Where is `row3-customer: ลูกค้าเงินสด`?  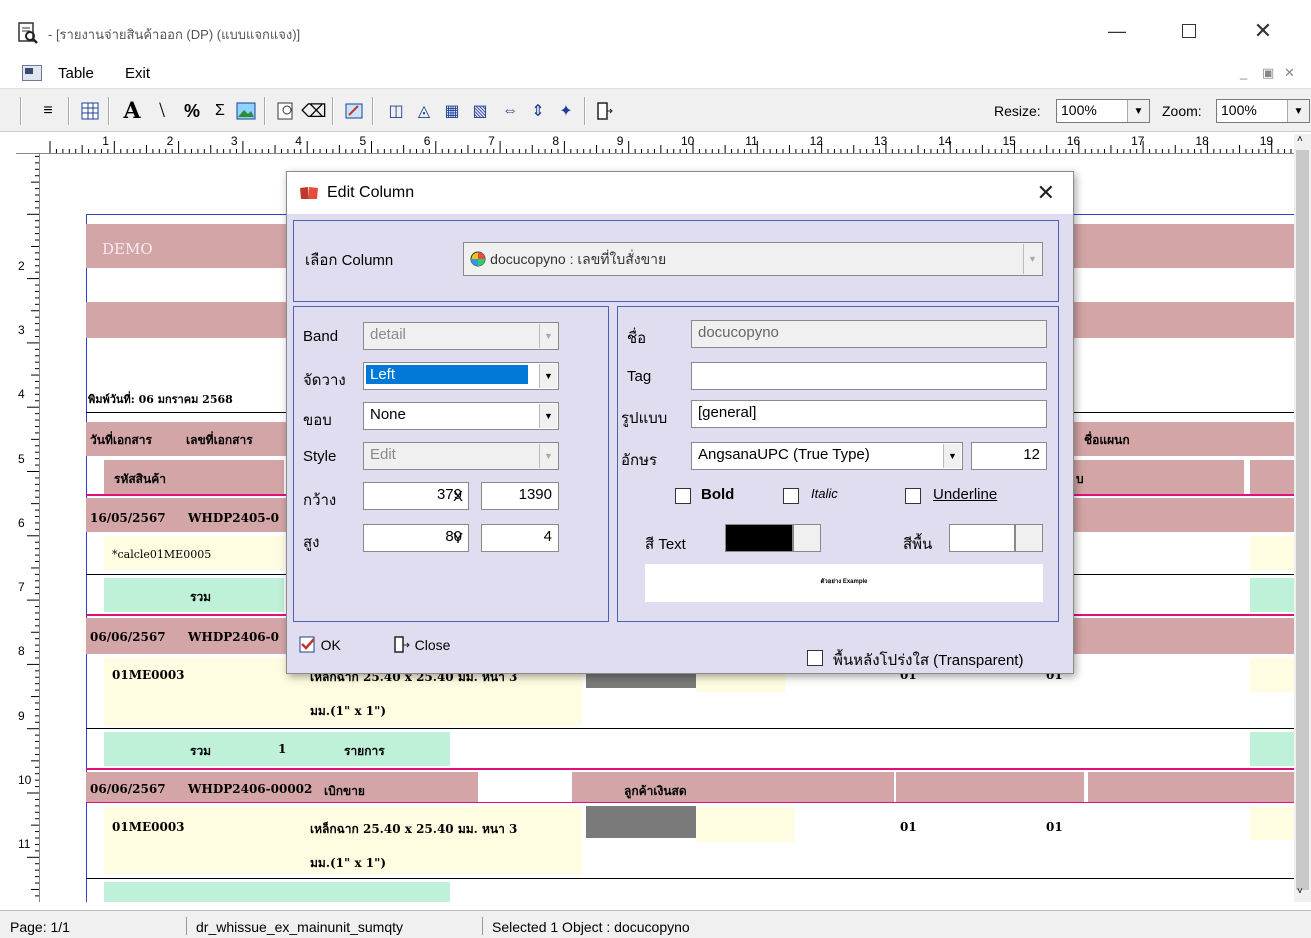 row3-customer: ลูกค้าเงินสด is located at coordinates (655, 791).